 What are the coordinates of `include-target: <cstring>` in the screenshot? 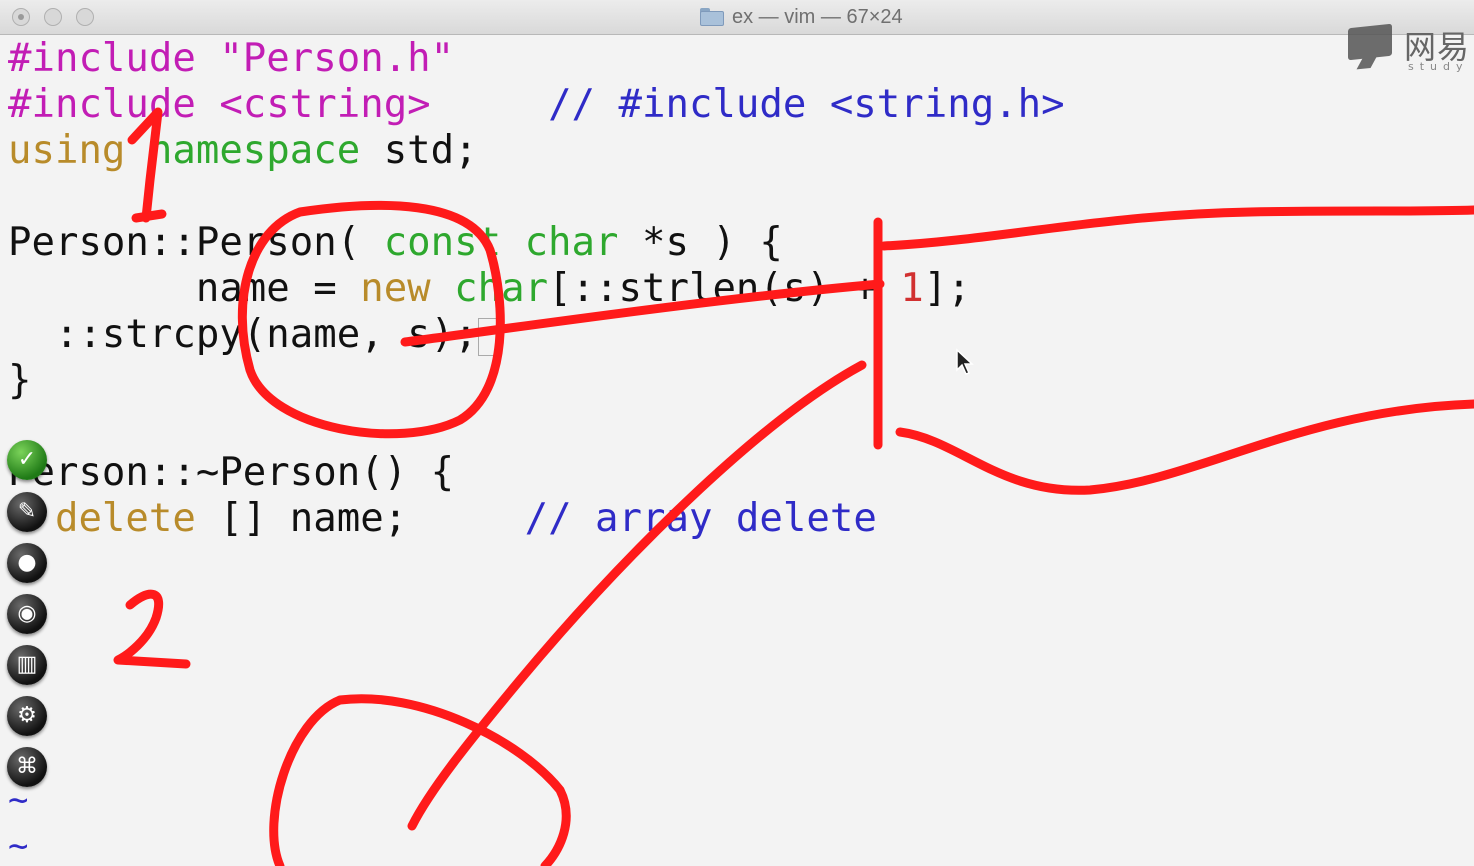 It's located at (325, 104).